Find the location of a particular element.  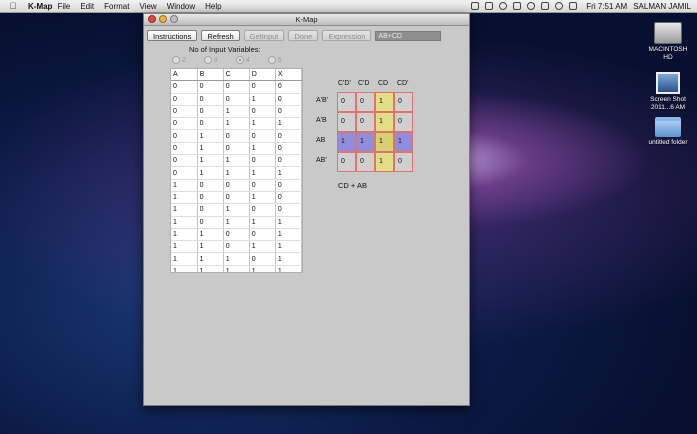

column-header-d: D is located at coordinates (262, 75).